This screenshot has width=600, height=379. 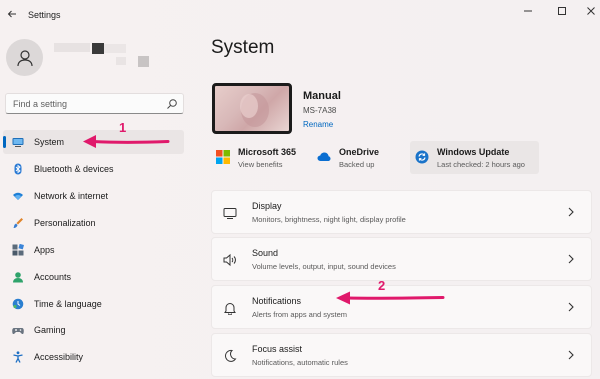 What do you see at coordinates (18, 357) in the screenshot?
I see `accessibility-icon` at bounding box center [18, 357].